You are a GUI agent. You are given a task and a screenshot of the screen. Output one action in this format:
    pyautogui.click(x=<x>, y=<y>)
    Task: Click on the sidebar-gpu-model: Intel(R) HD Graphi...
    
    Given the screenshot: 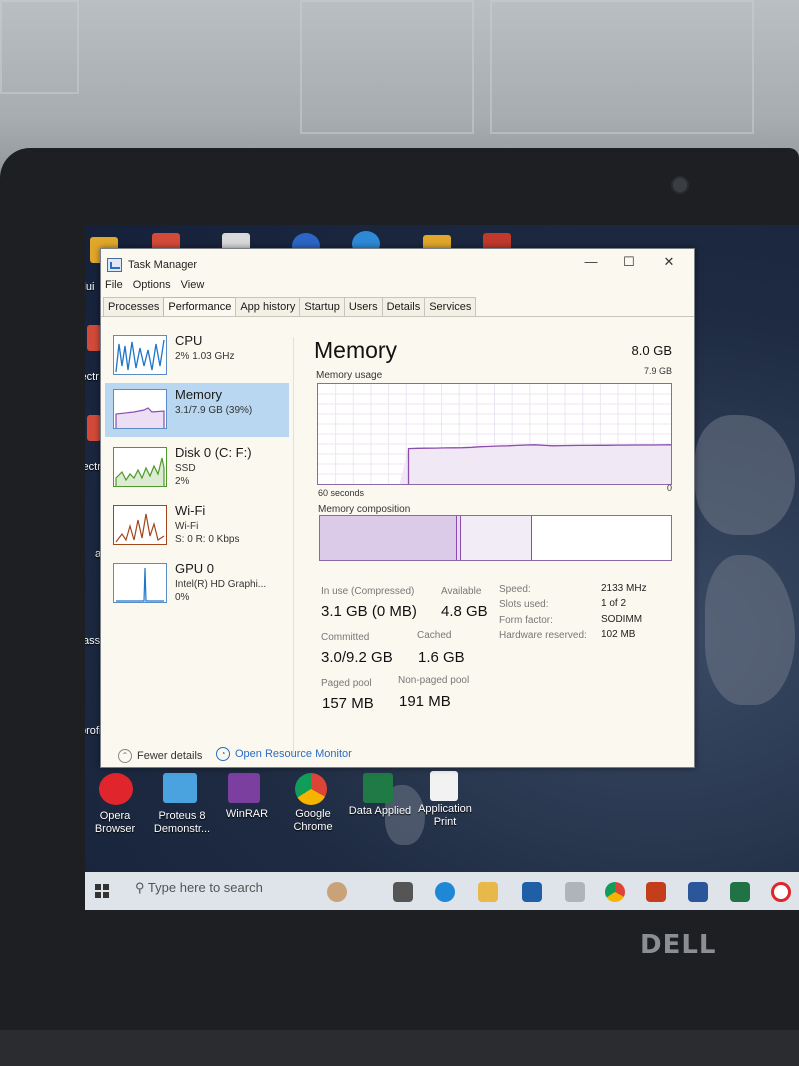 What is the action you would take?
    pyautogui.click(x=221, y=584)
    